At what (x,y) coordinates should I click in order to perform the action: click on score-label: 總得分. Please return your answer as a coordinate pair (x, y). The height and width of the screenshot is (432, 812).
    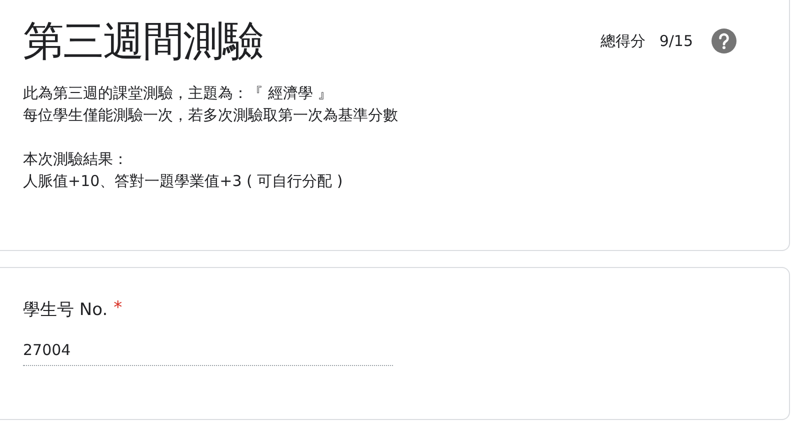
    Looking at the image, I should click on (623, 41).